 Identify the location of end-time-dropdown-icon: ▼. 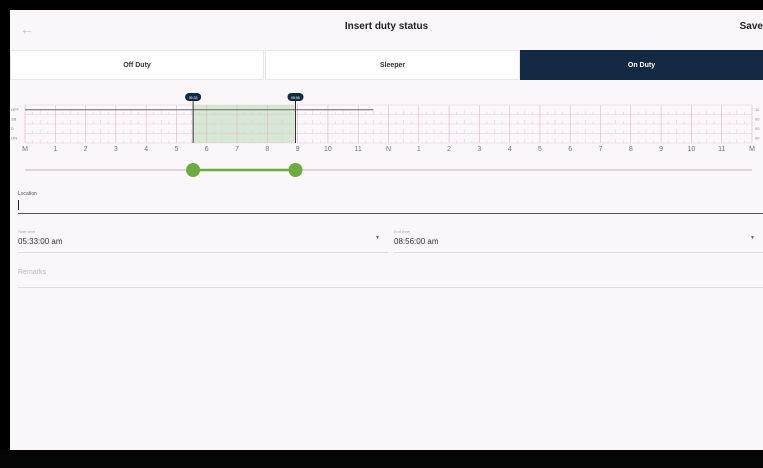
(752, 238).